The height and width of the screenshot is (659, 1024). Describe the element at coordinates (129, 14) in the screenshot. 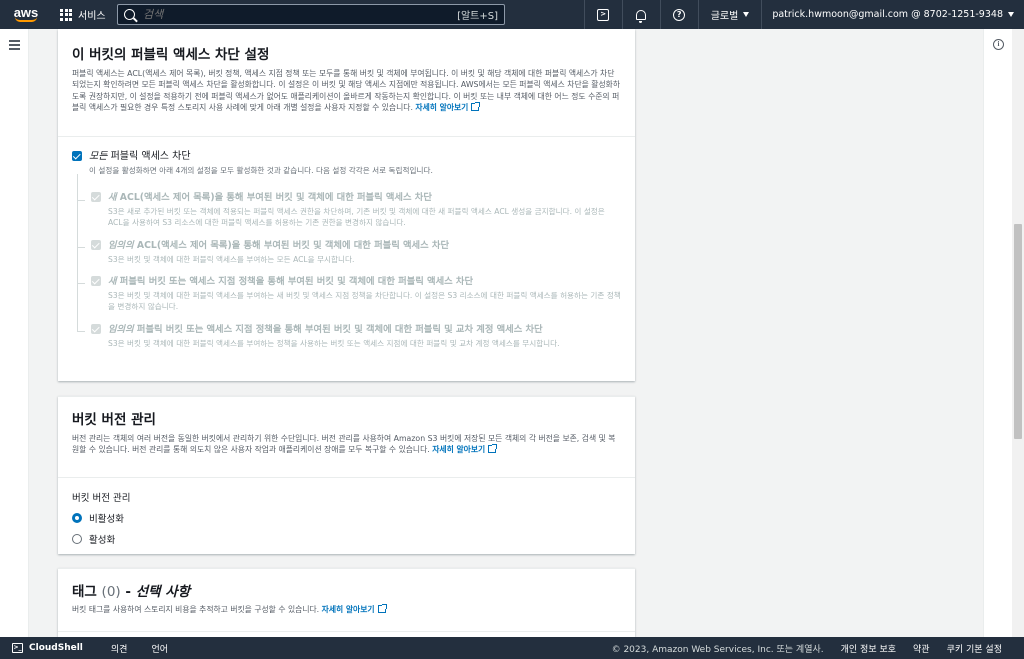

I see `search-icon` at that location.